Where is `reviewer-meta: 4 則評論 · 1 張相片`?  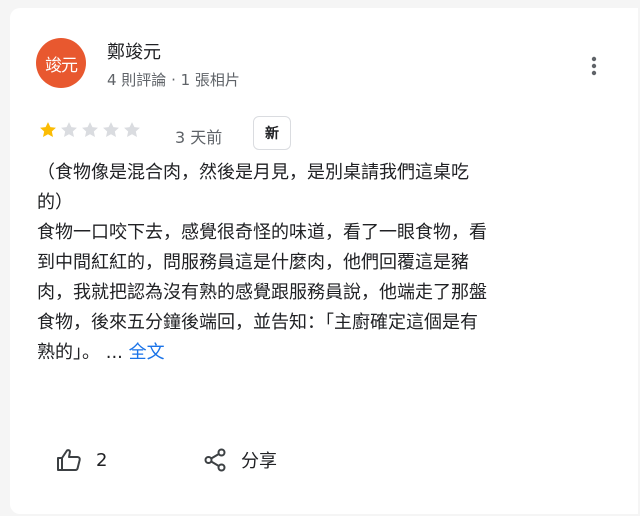
reviewer-meta: 4 則評論 · 1 張相片 is located at coordinates (173, 80).